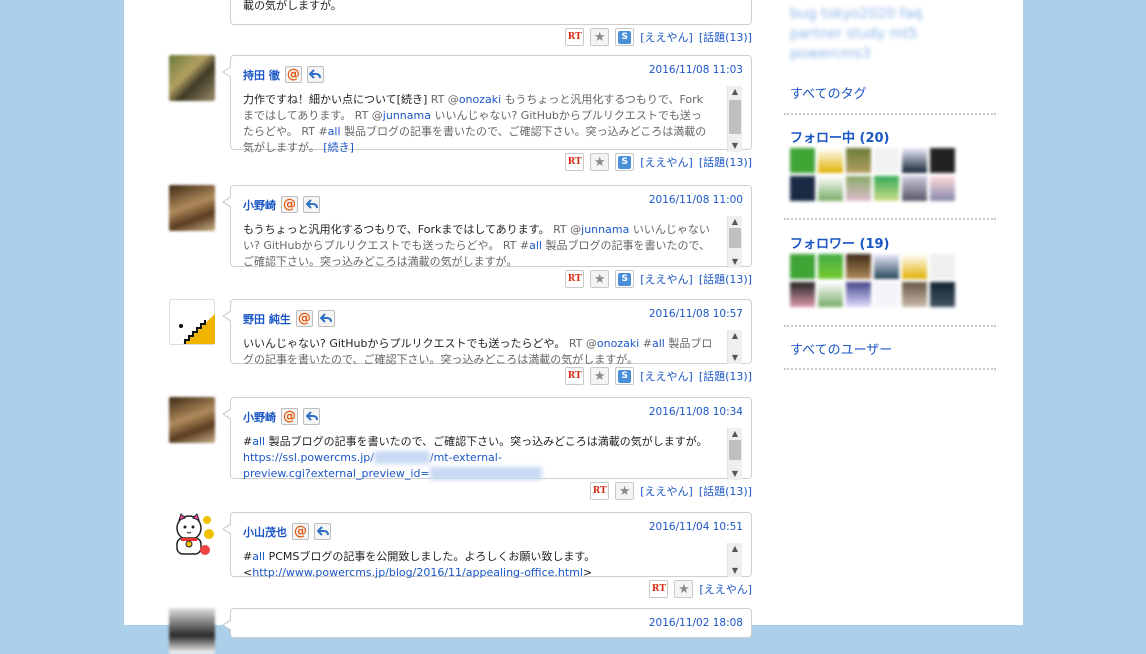 Image resolution: width=1146 pixels, height=654 pixels. I want to click on entry-timestamp: 2016/11/08 11:00, so click(696, 200).